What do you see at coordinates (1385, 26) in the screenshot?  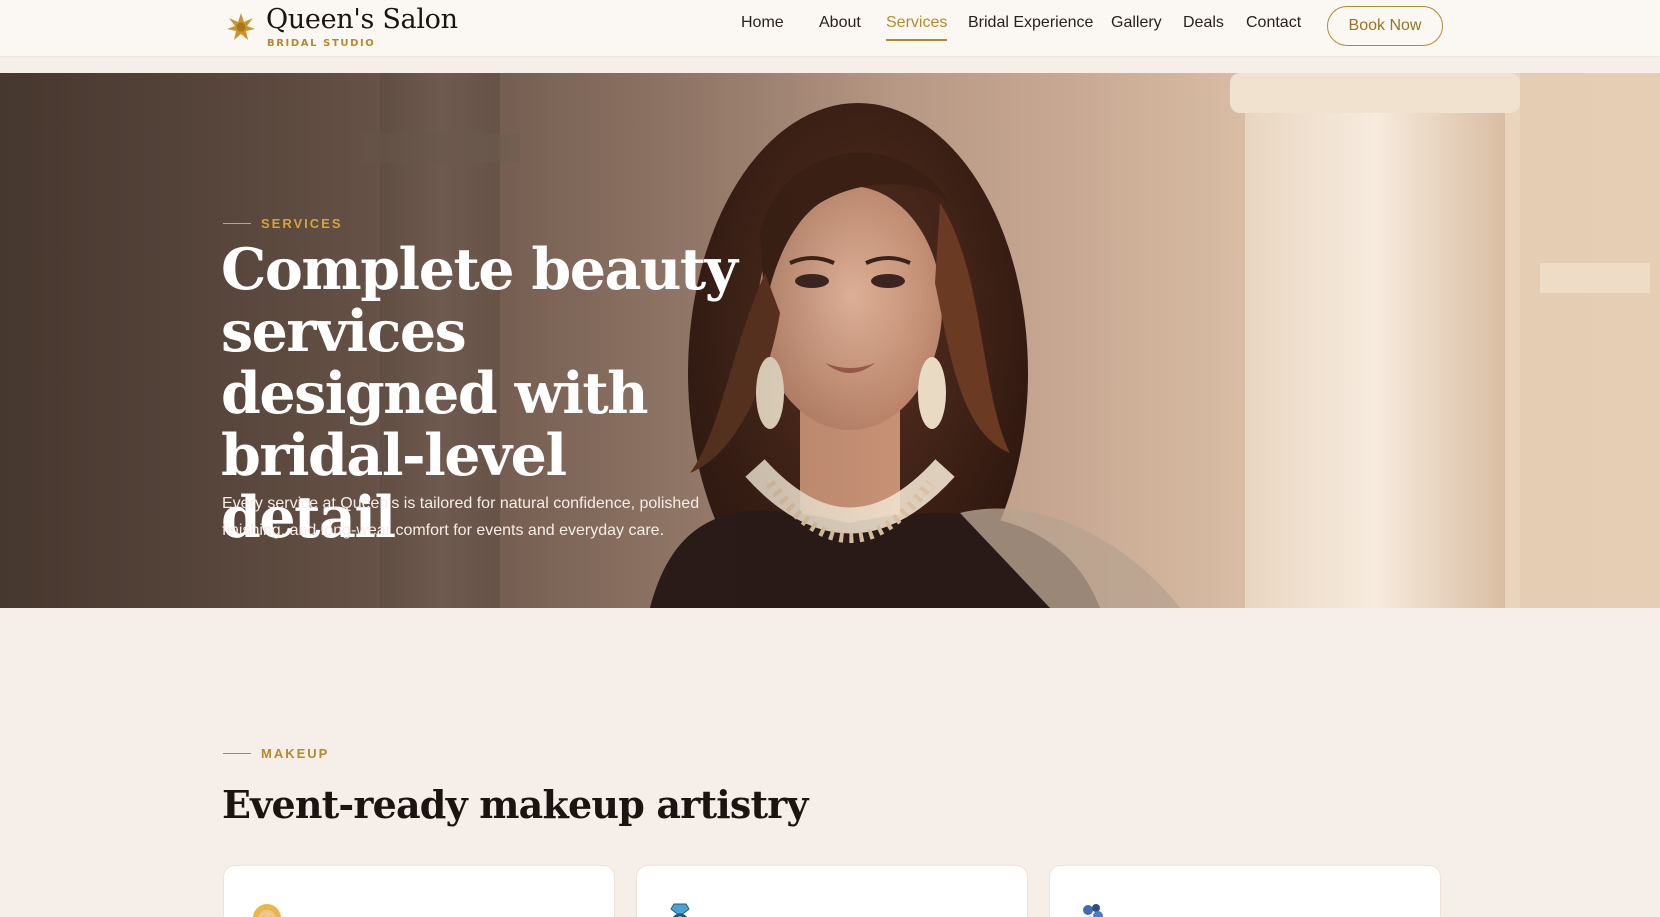 I see `book-now-button: Book Now` at bounding box center [1385, 26].